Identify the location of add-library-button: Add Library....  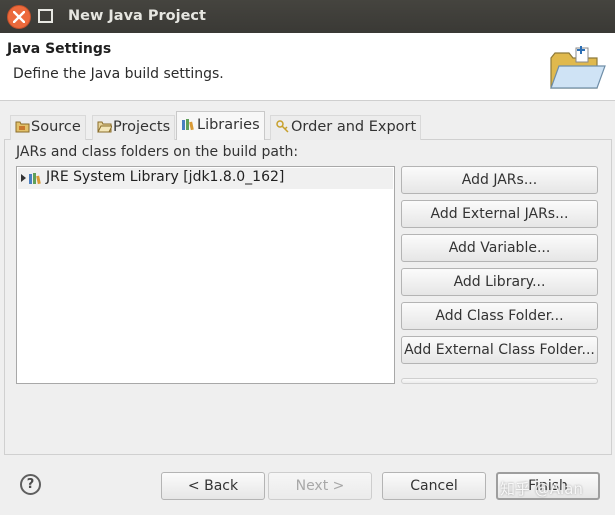
(499, 282).